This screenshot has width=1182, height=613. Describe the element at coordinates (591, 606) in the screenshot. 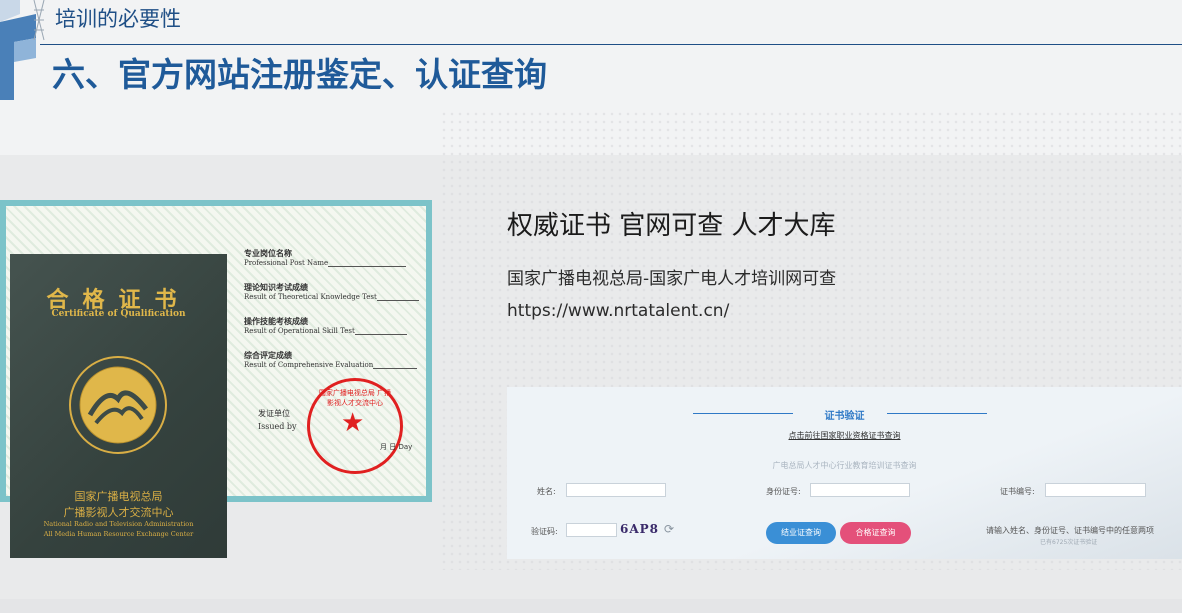

I see `footer-band` at that location.